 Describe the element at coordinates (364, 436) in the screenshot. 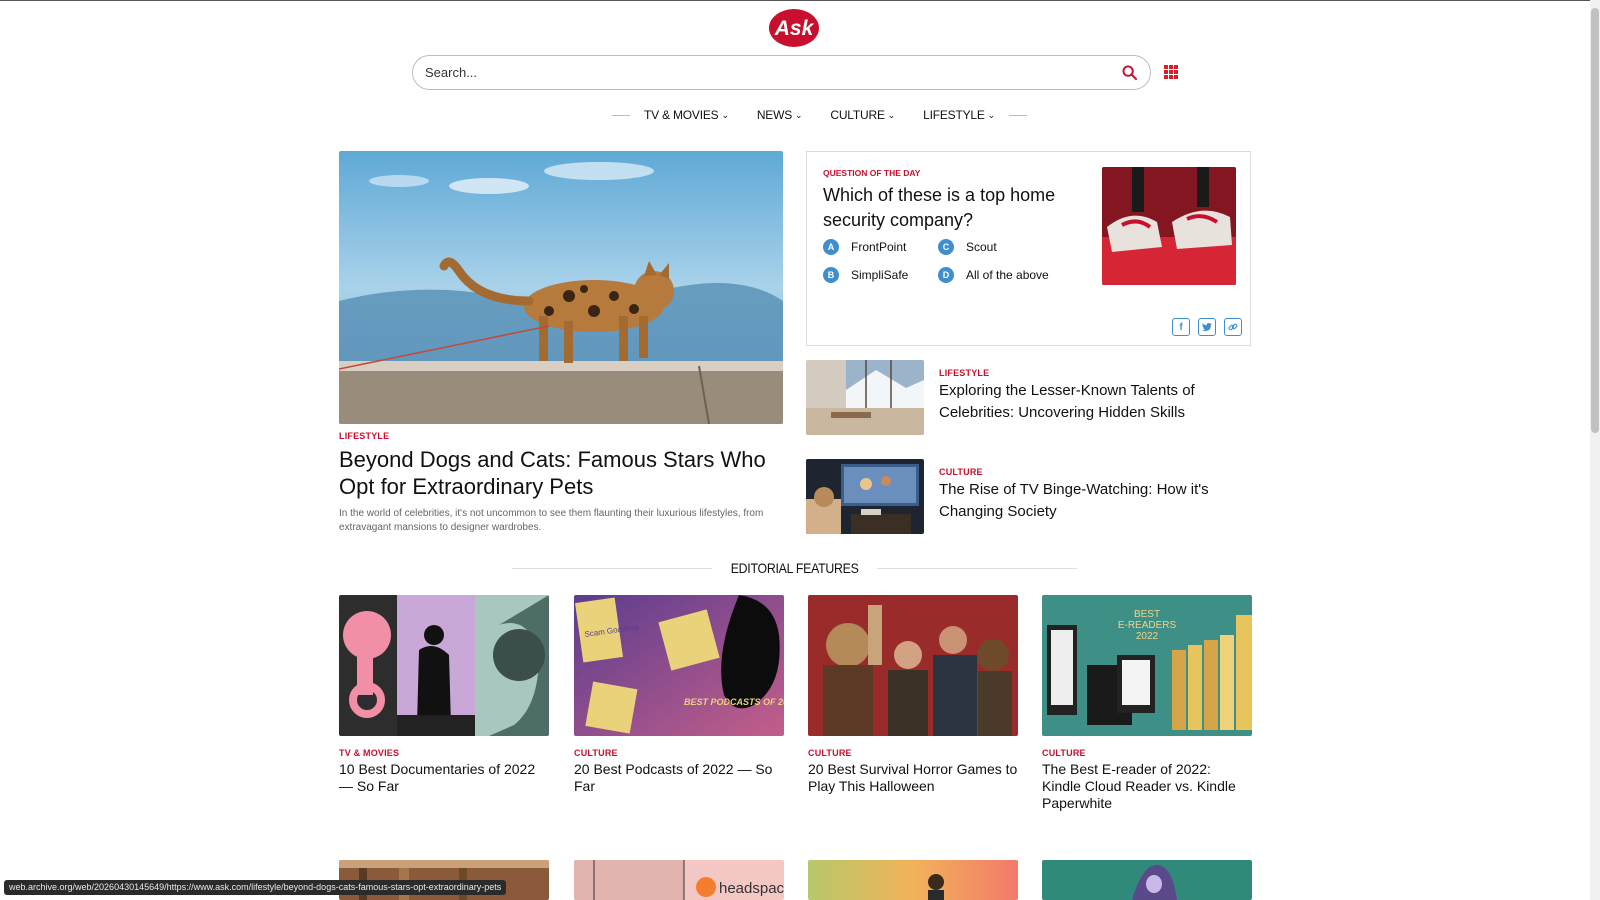

I see `hero-category: LIFESTYLE` at that location.